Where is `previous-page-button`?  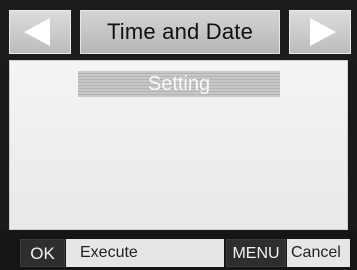
previous-page-button is located at coordinates (40, 32).